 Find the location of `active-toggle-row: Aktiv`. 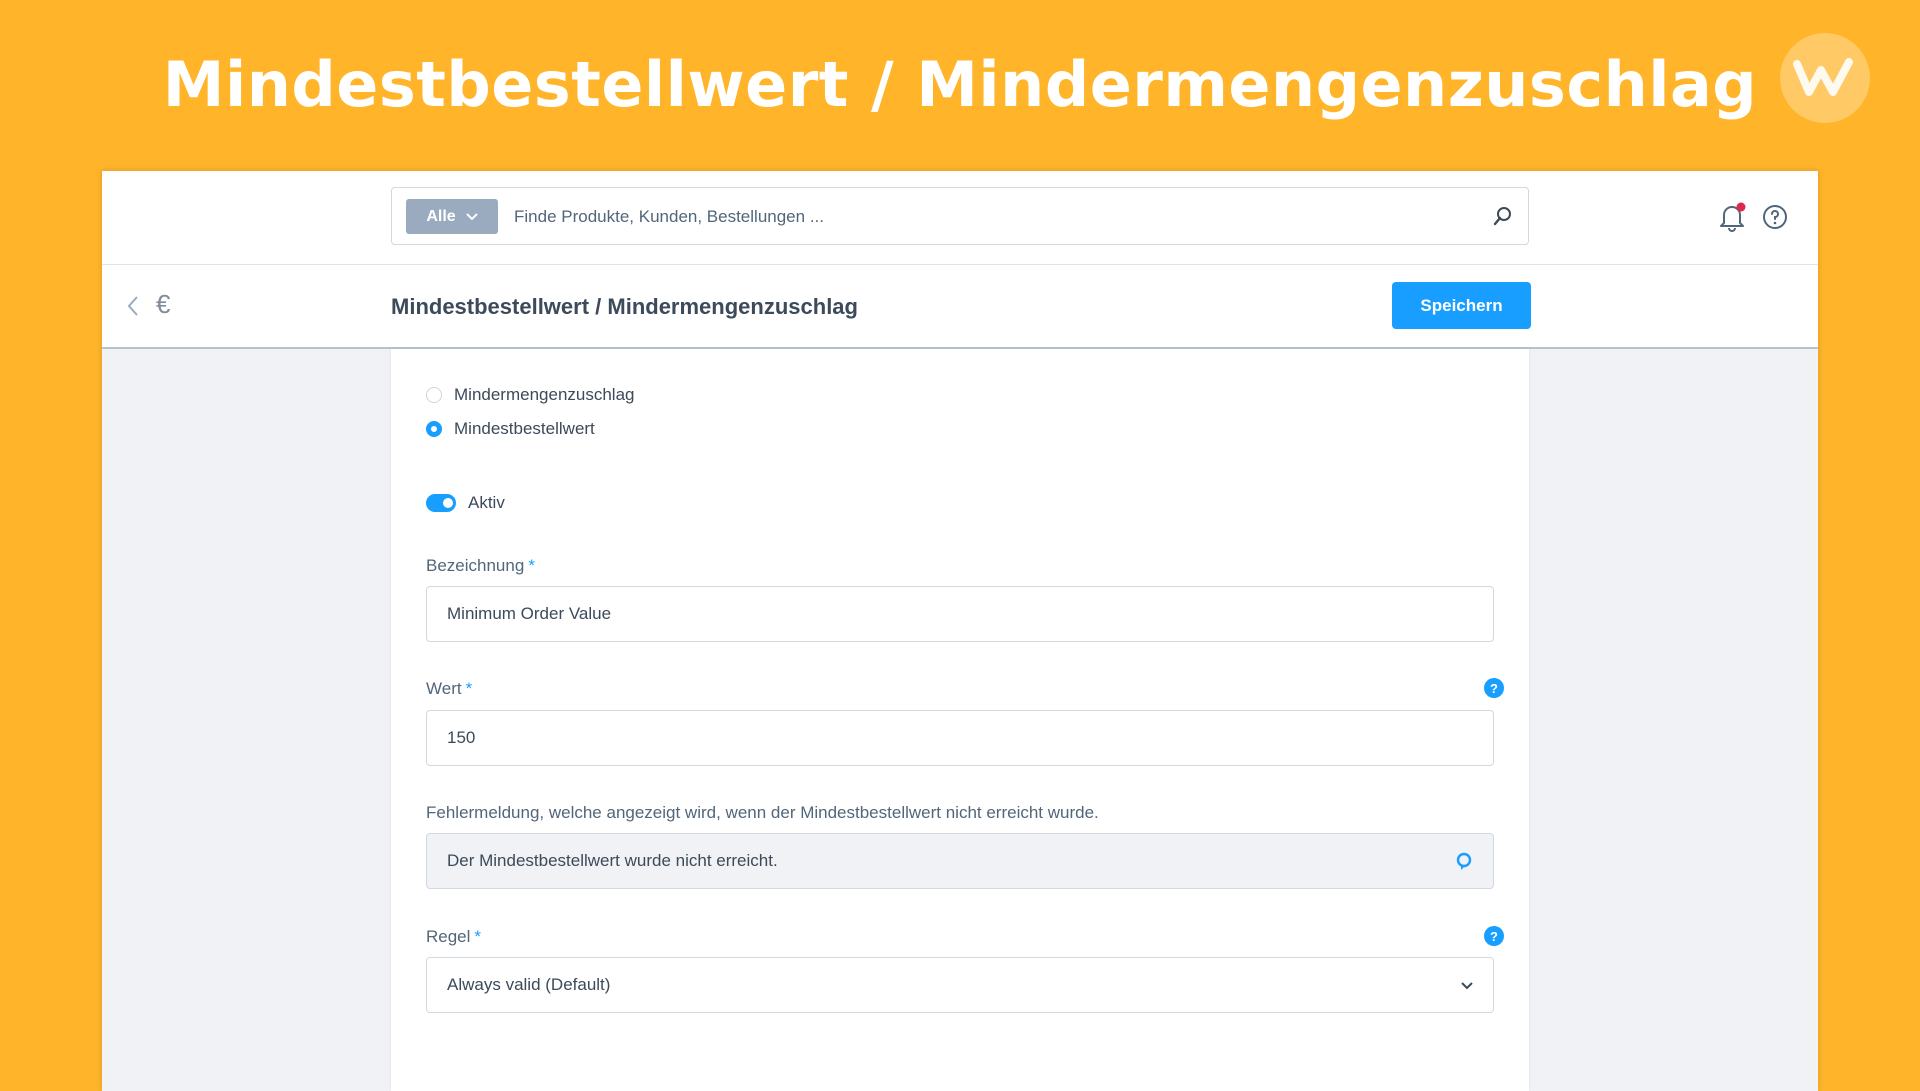

active-toggle-row: Aktiv is located at coordinates (465, 503).